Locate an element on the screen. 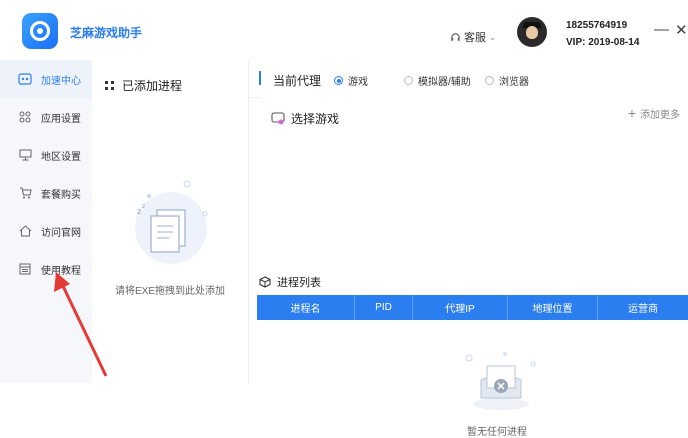 This screenshot has height=438, width=688. proxy-bar: 当前代理 游戏 模拟器/辅助 浏览器 is located at coordinates (468, 79).